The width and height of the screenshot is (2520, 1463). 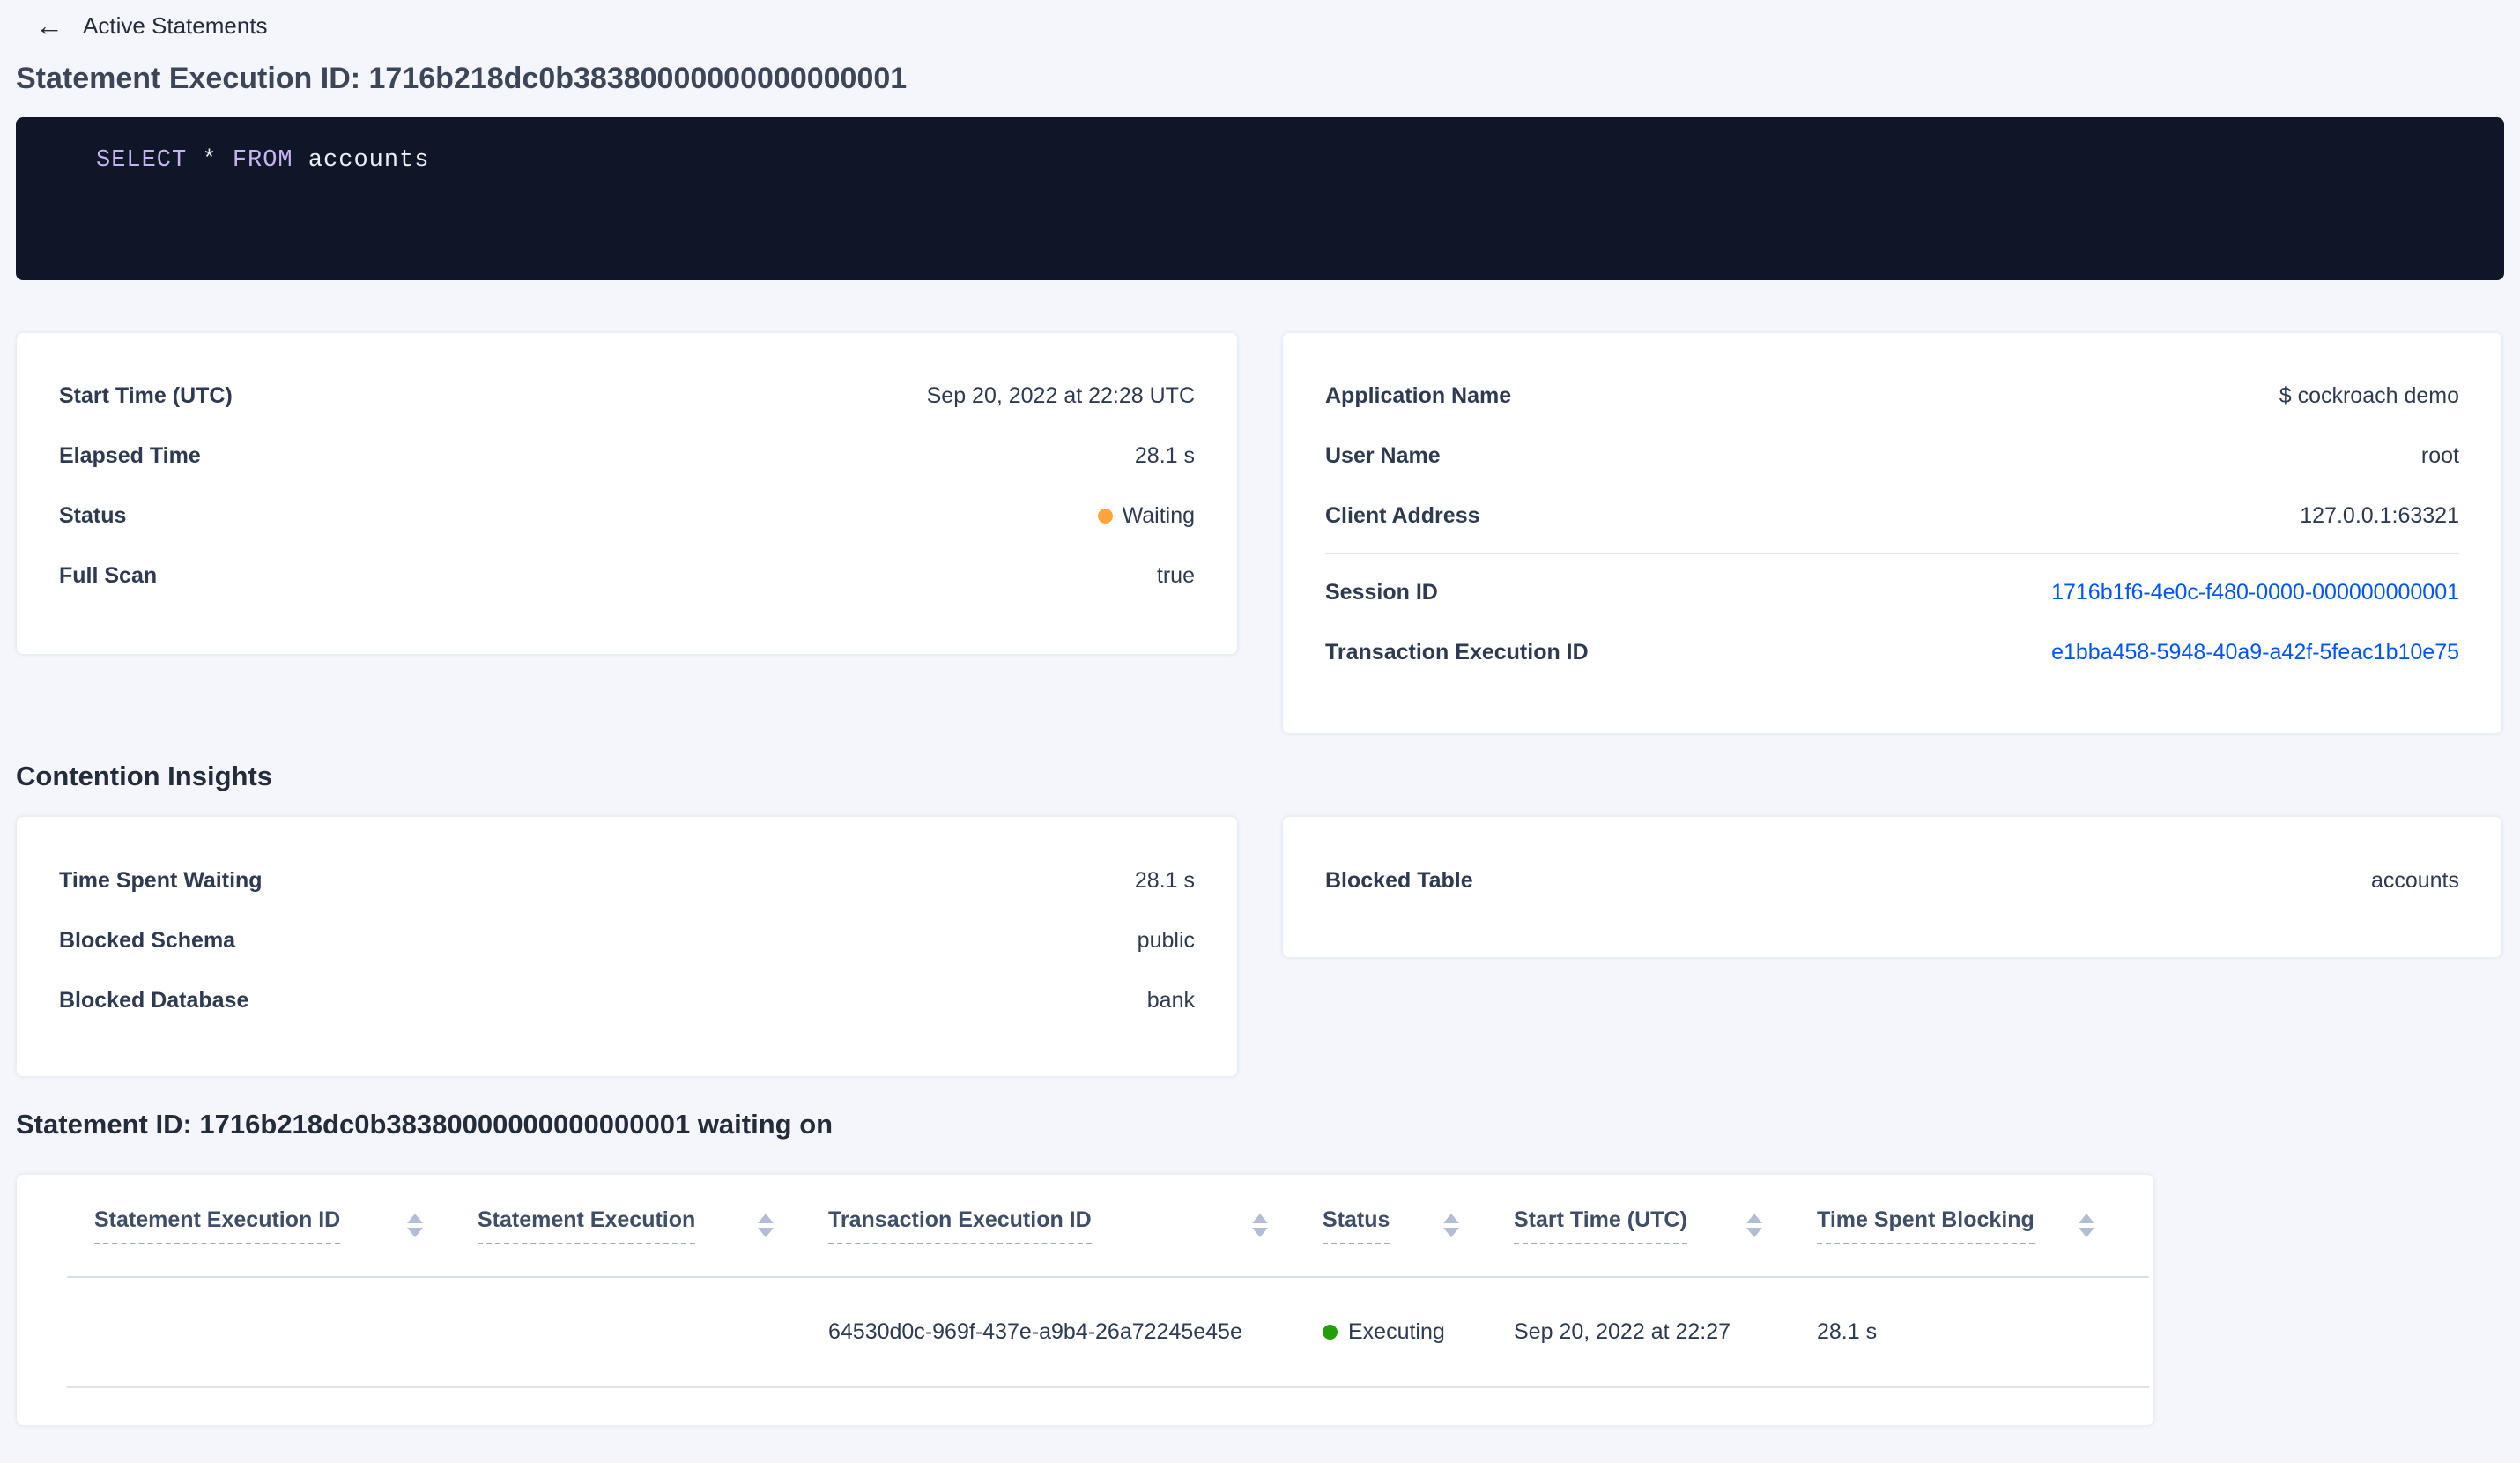 I want to click on start-time-value: Sep 20, 2022 at 22:28 UTC, so click(x=1060, y=395).